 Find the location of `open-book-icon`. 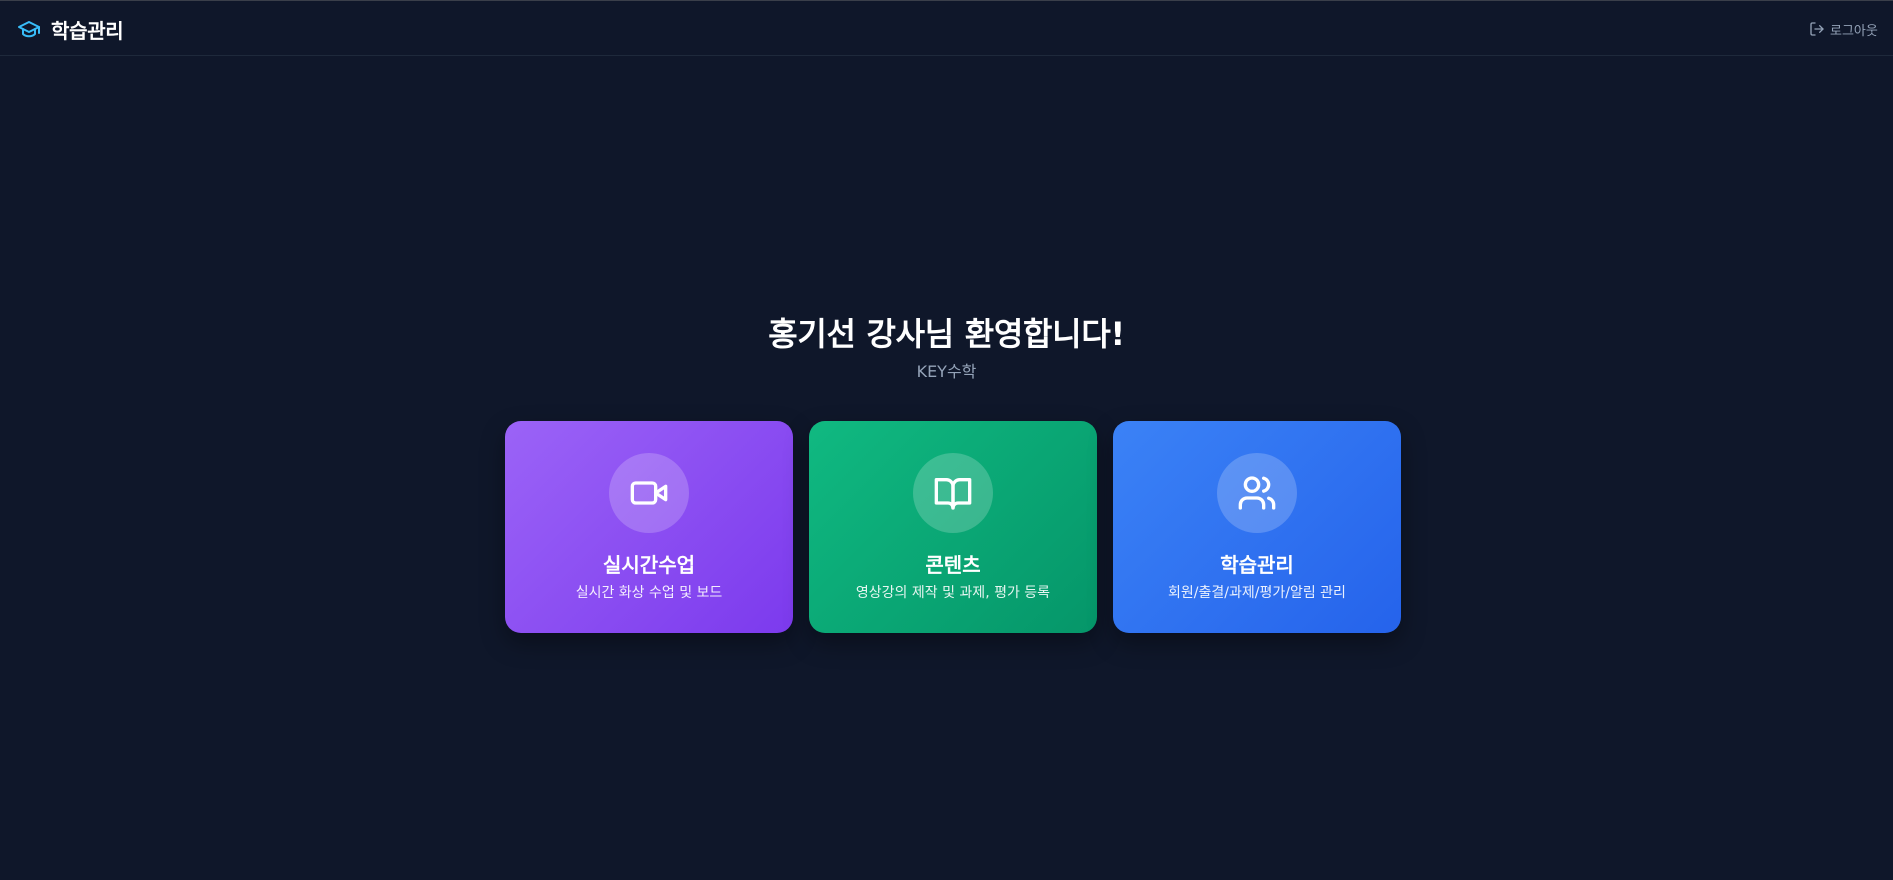

open-book-icon is located at coordinates (953, 494).